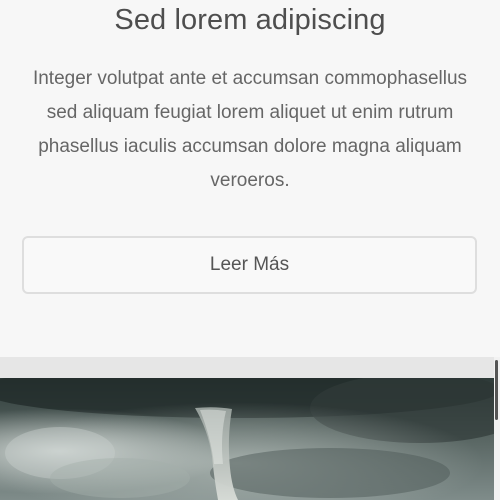 The image size is (500, 500). Describe the element at coordinates (497, 428) in the screenshot. I see `scrollbar` at that location.